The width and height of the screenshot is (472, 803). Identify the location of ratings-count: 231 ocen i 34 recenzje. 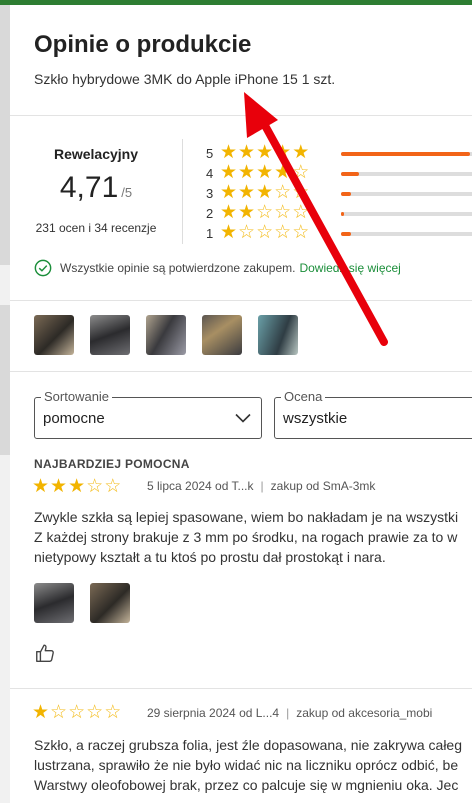
(96, 228).